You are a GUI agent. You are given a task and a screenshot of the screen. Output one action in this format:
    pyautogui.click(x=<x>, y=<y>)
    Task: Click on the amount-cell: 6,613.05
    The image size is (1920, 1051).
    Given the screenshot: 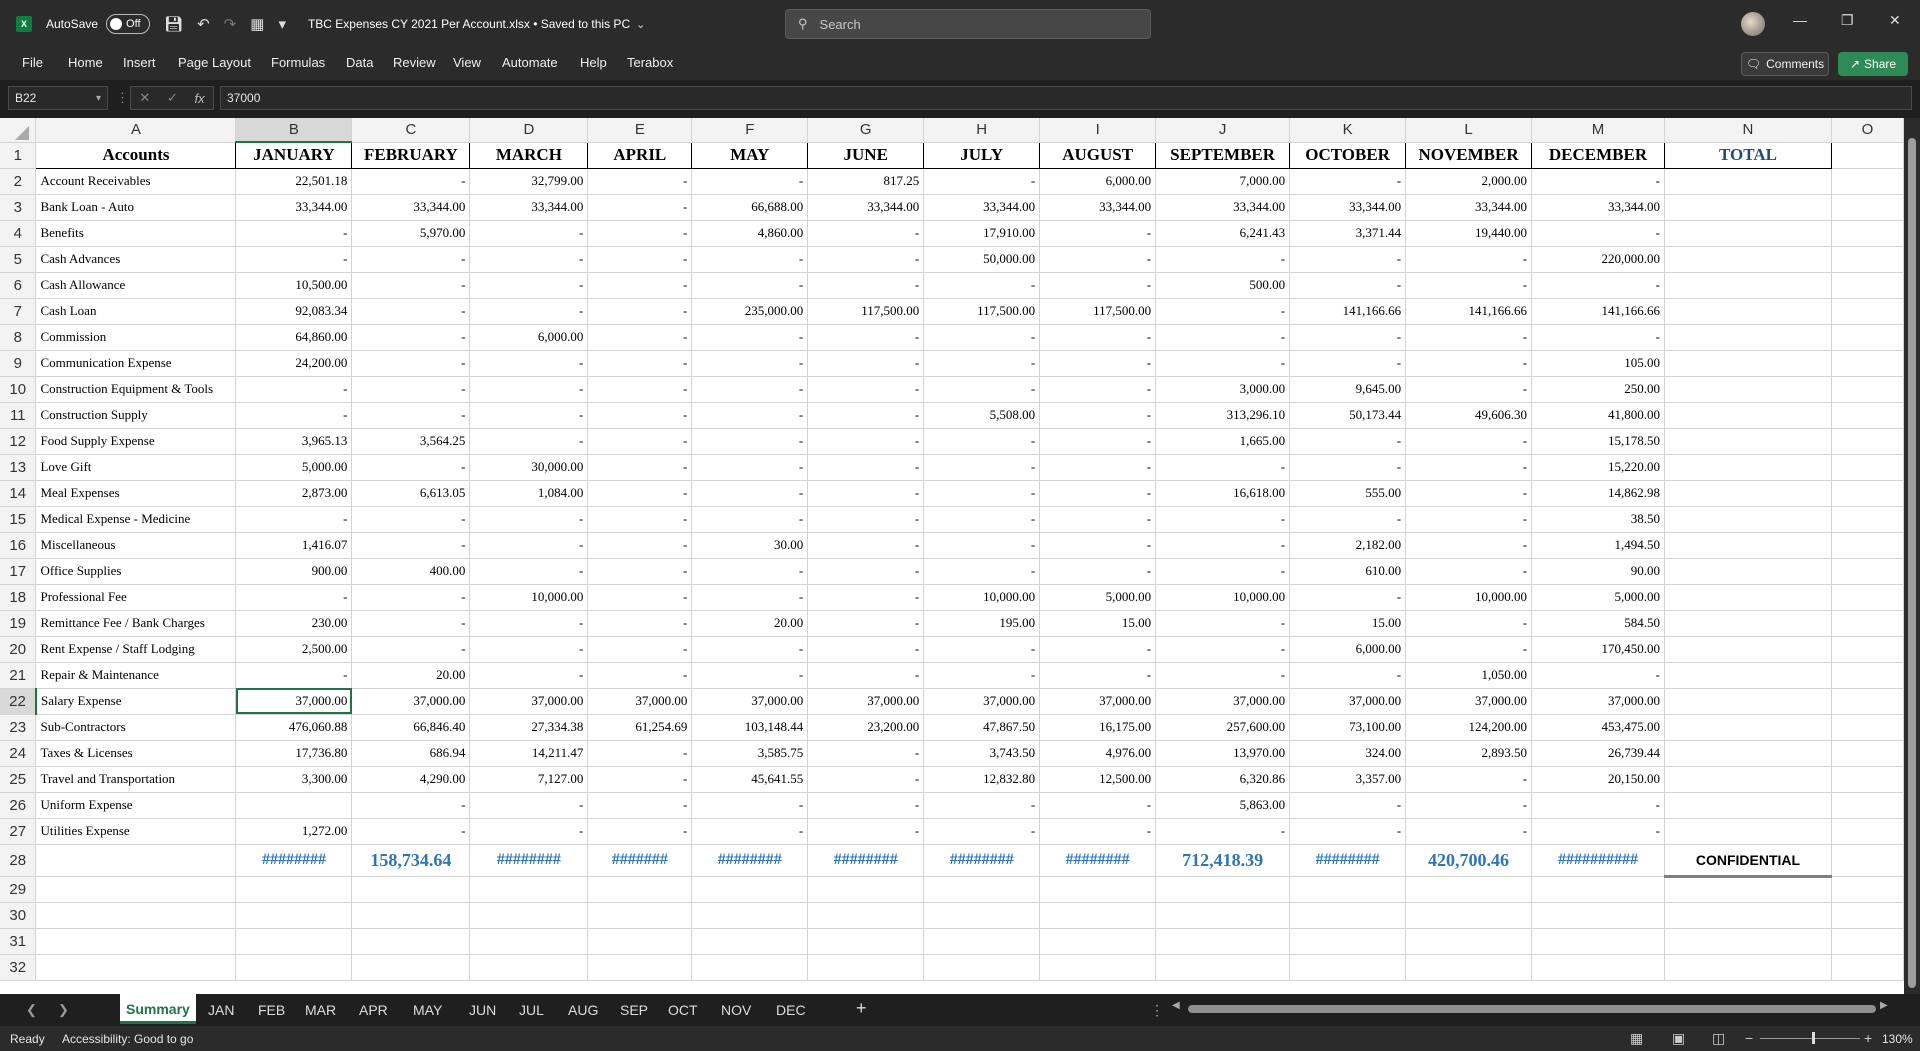 What is the action you would take?
    pyautogui.click(x=411, y=493)
    